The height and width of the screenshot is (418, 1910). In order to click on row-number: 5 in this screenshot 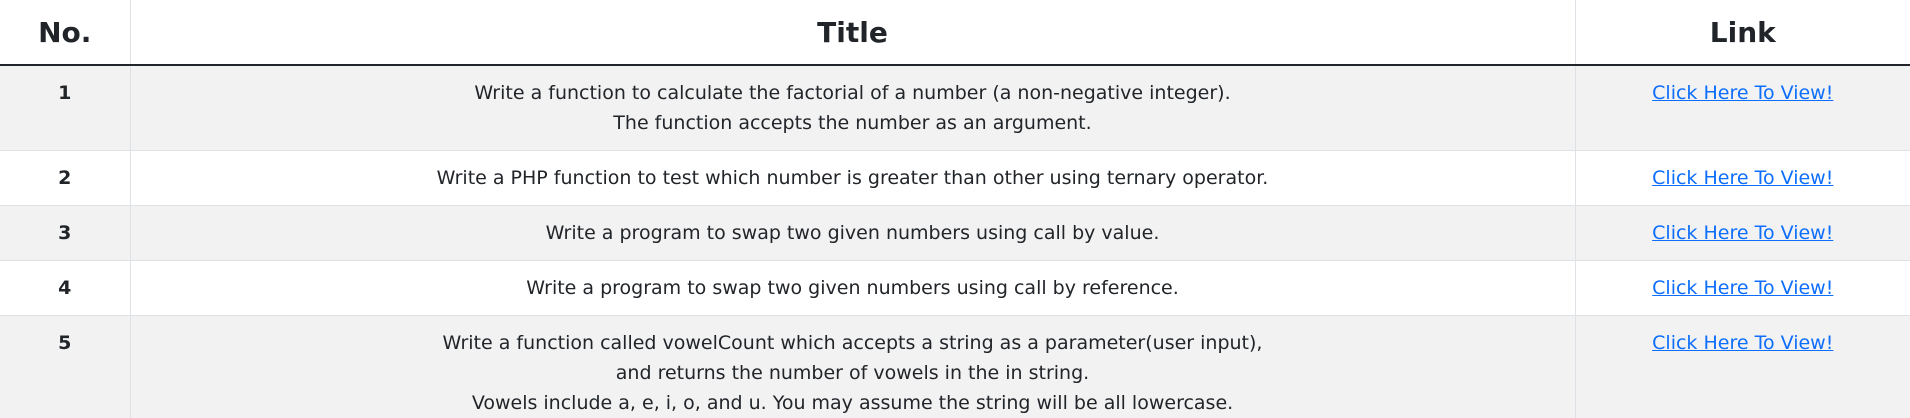, I will do `click(65, 366)`.